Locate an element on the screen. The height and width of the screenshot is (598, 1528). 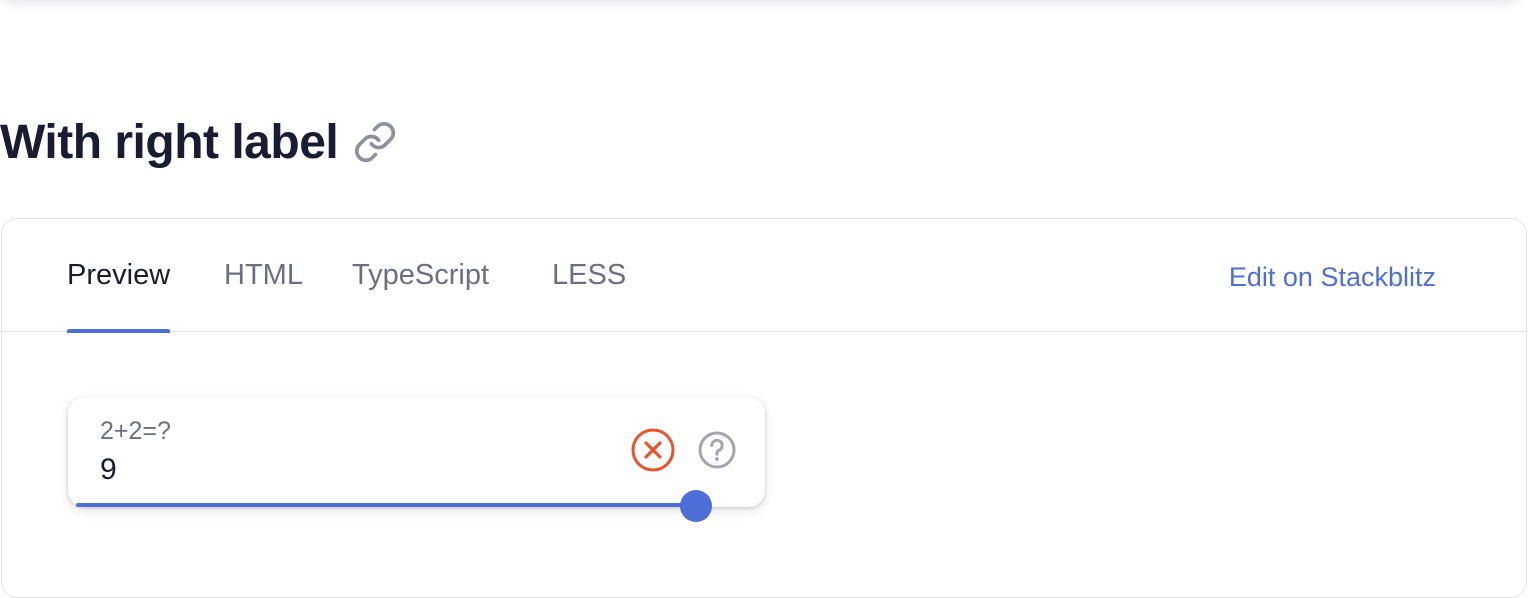
range-input-field: 2+2=? is located at coordinates (416, 459).